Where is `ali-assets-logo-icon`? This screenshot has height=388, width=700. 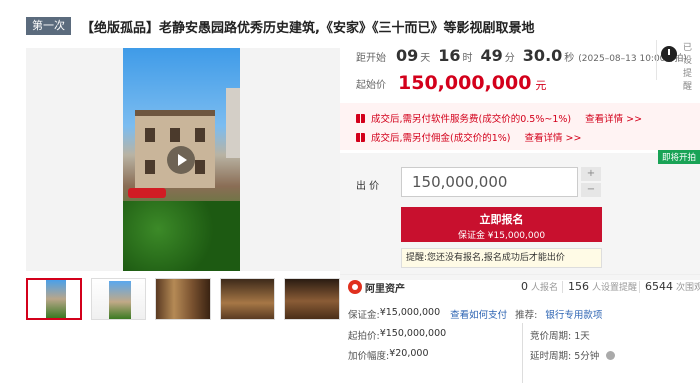
ali-assets-logo-icon is located at coordinates (355, 287).